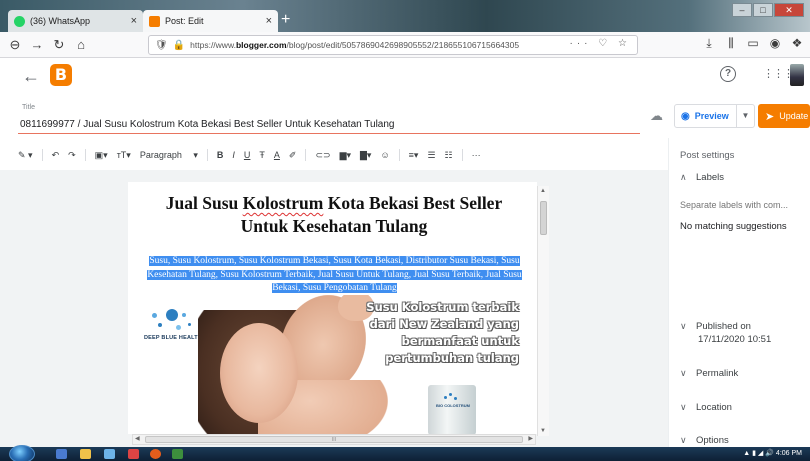 The height and width of the screenshot is (461, 810). I want to click on published-section: ∨ Published on 17/11/2020 10:51, so click(725, 333).